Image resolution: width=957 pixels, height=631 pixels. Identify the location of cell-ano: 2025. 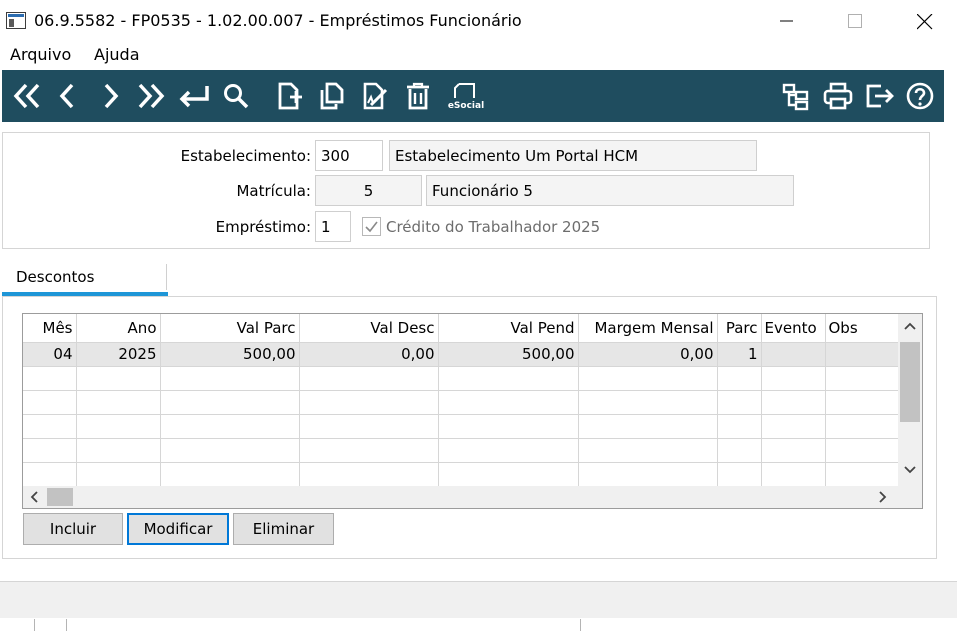
(118, 354).